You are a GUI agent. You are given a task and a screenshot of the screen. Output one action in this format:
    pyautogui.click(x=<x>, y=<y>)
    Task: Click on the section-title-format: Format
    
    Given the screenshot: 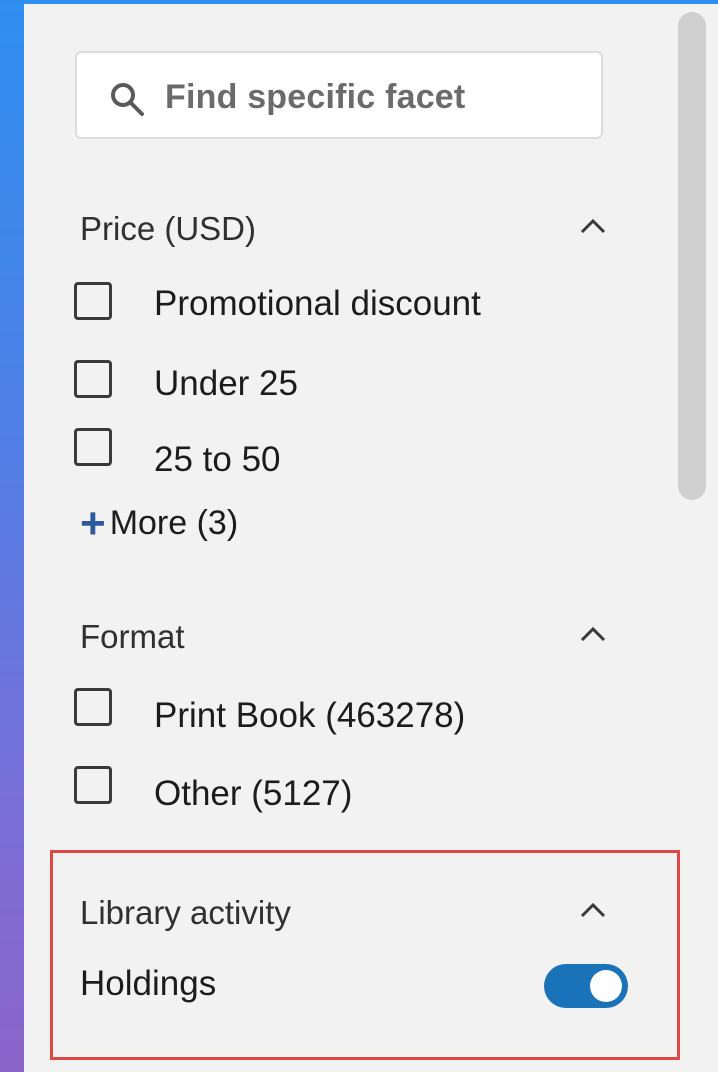 What is the action you would take?
    pyautogui.click(x=132, y=636)
    